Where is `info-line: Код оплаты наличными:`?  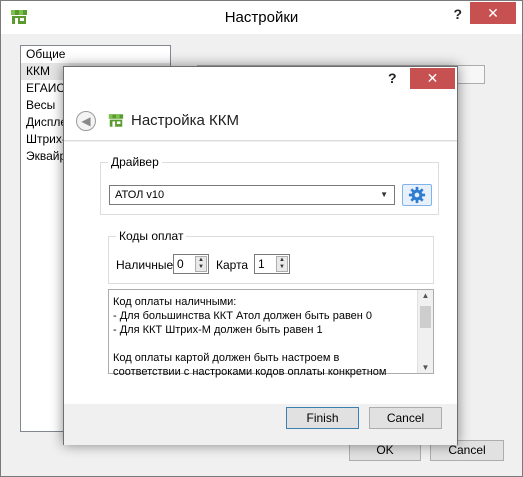 info-line: Код оплаты наличными: is located at coordinates (175, 302).